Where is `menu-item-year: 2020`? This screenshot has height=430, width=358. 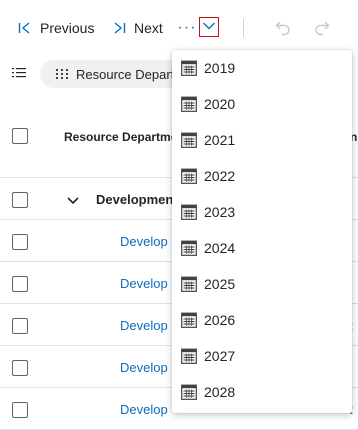 menu-item-year: 2020 is located at coordinates (262, 104).